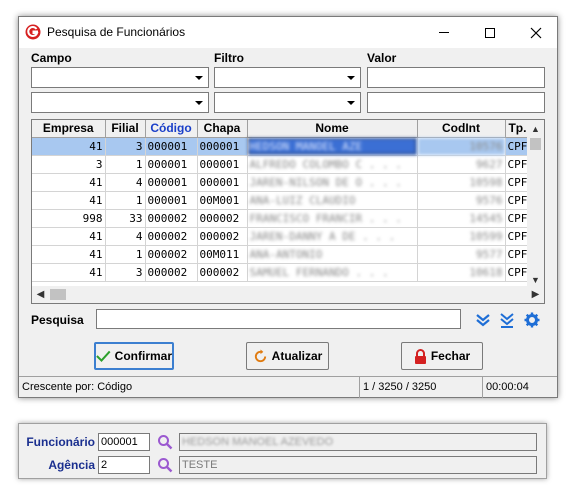 The height and width of the screenshot is (501, 578). What do you see at coordinates (461, 272) in the screenshot?
I see `cell-codint: 10618` at bounding box center [461, 272].